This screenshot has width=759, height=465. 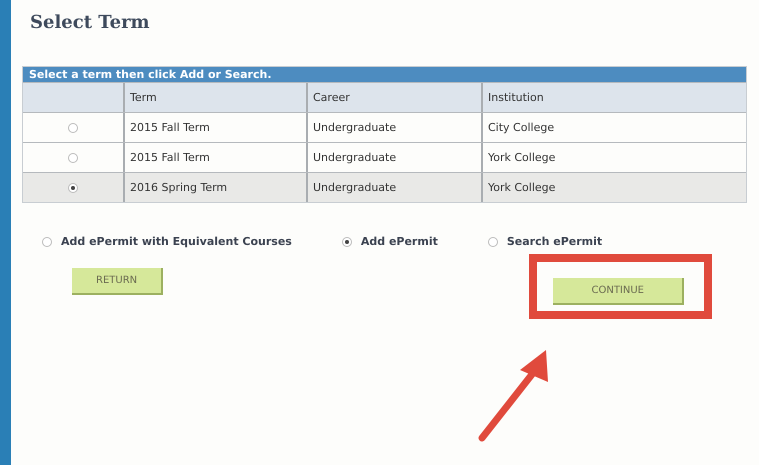 What do you see at coordinates (399, 241) in the screenshot?
I see `option-label: Add ePermit` at bounding box center [399, 241].